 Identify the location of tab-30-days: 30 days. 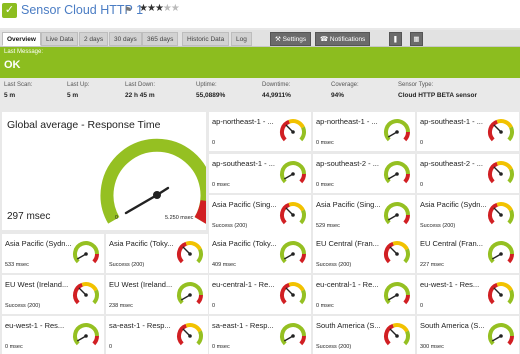
(125, 39).